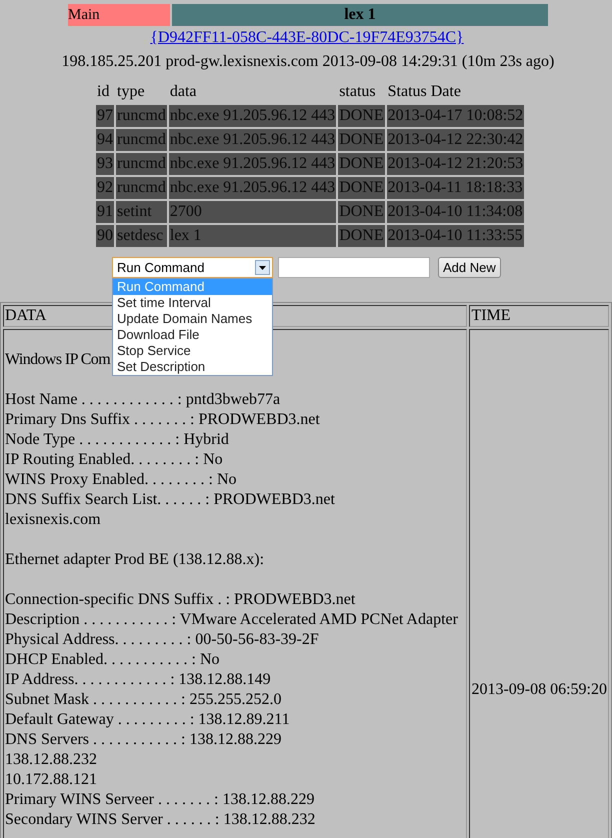  Describe the element at coordinates (105, 140) in the screenshot. I see `table-cell: 94` at that location.